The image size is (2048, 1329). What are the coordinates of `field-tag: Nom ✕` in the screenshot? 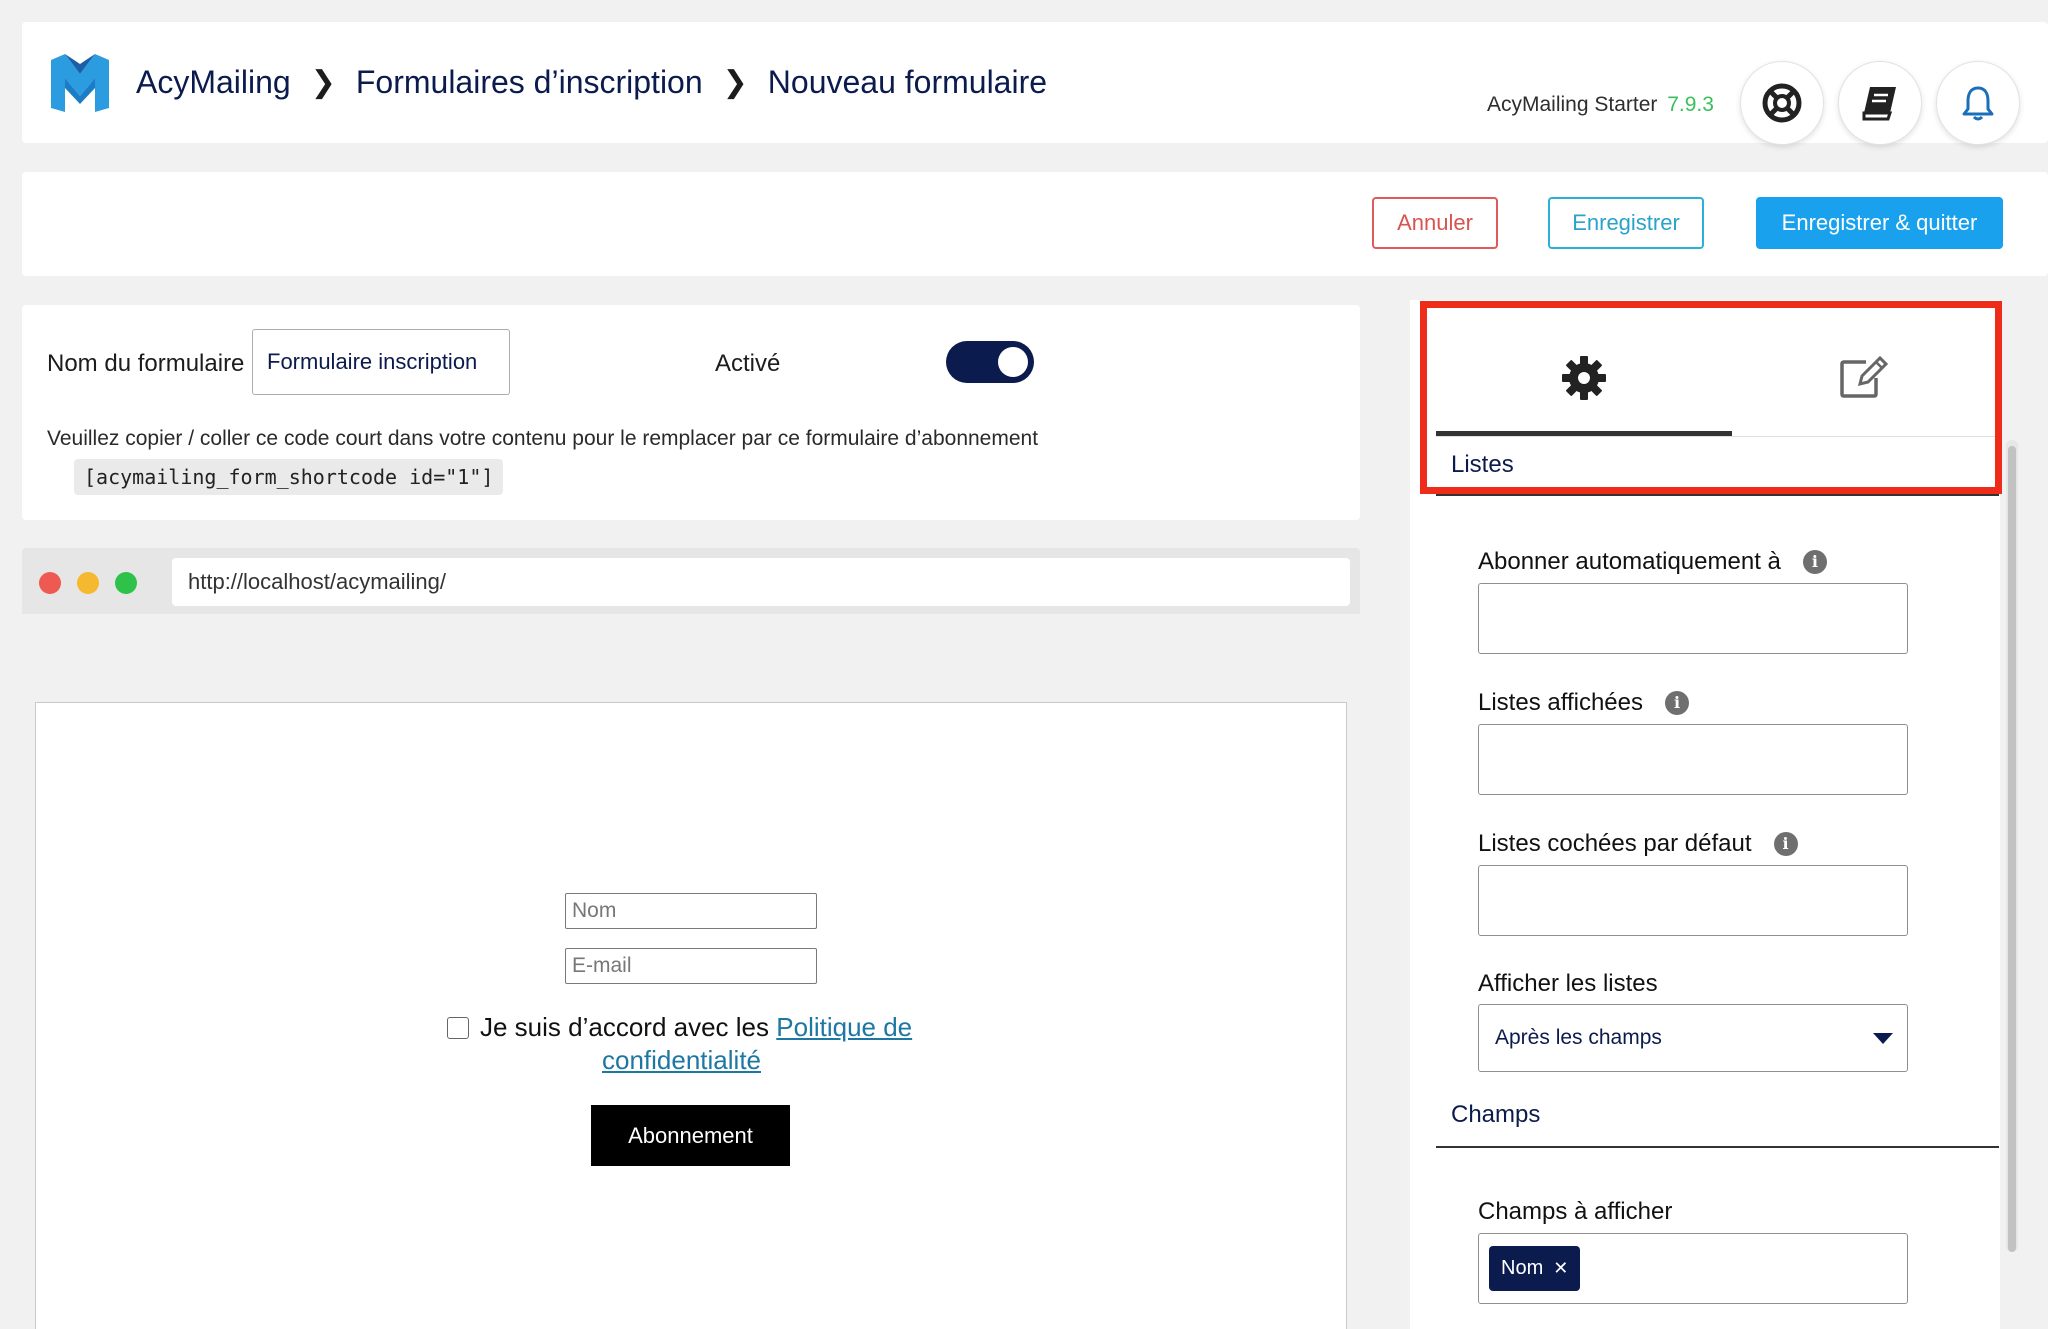 It's located at (1535, 1268).